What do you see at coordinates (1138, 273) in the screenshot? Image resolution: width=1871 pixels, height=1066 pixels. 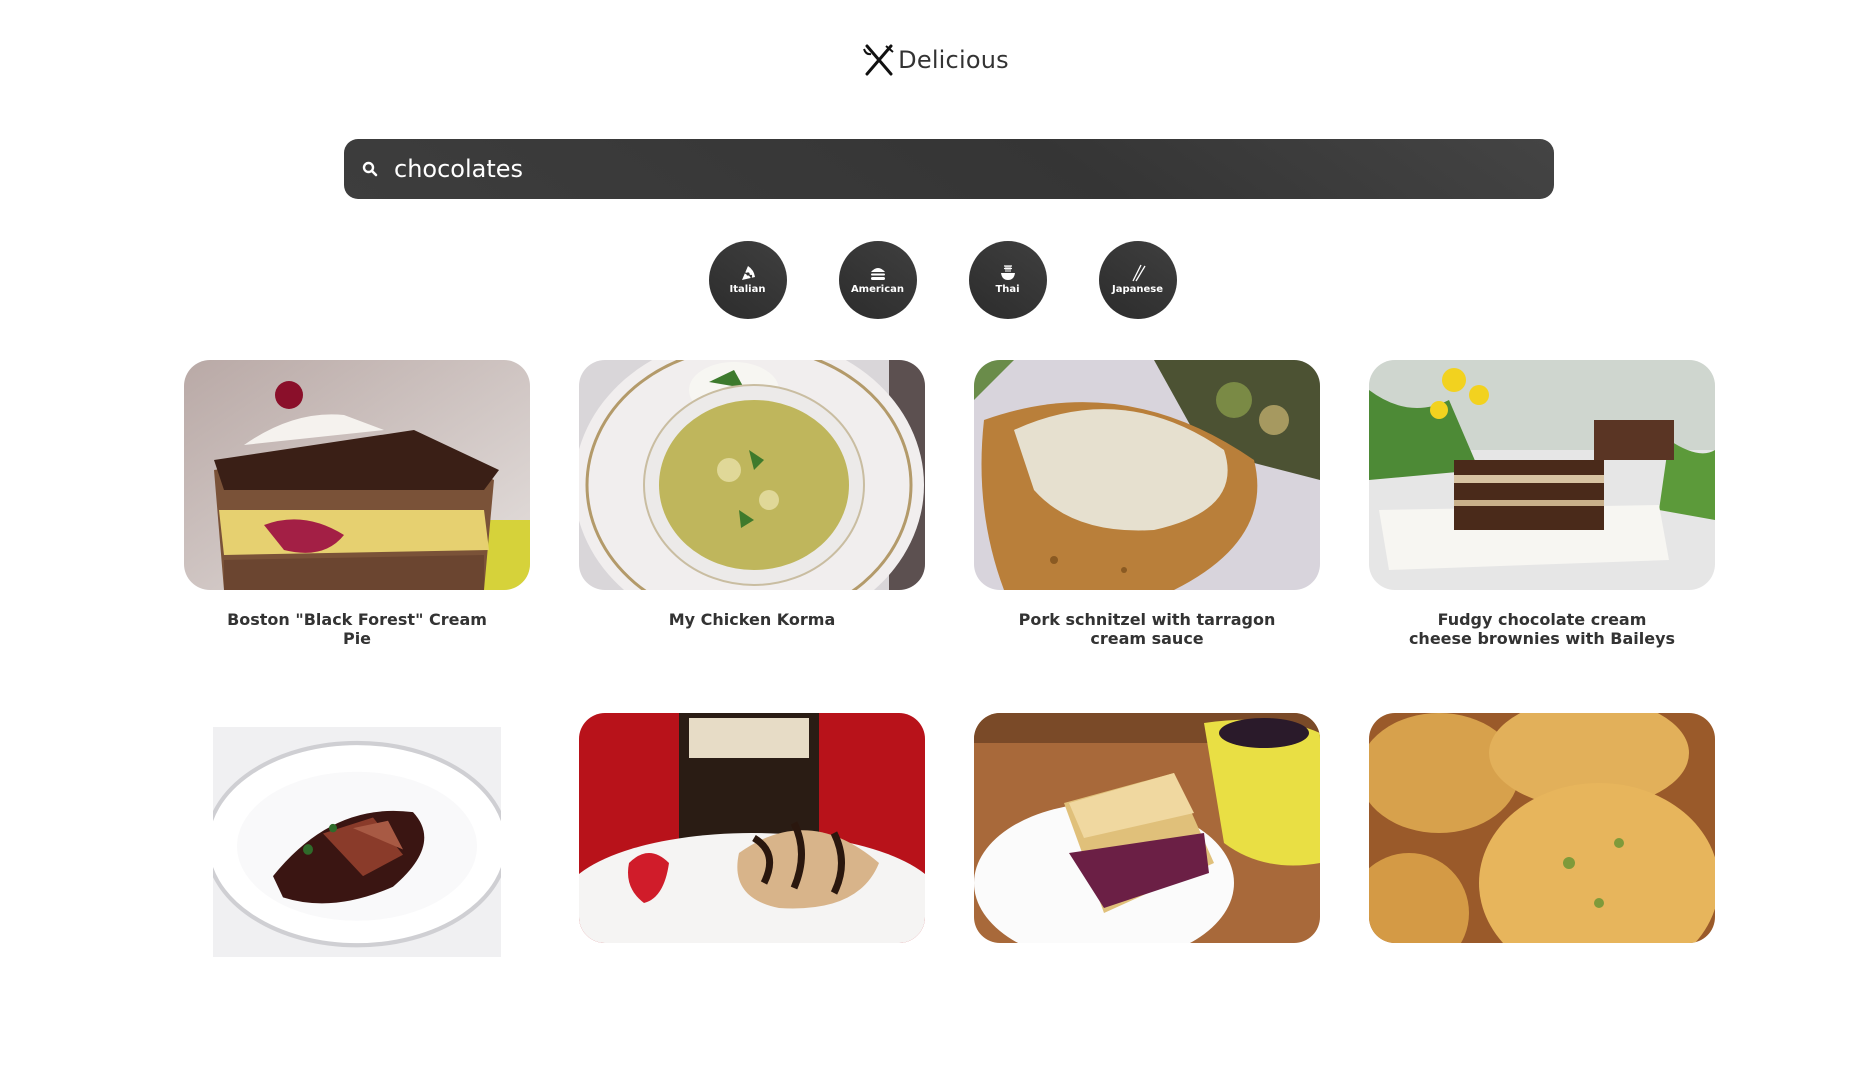 I see `chopsticks-icon` at bounding box center [1138, 273].